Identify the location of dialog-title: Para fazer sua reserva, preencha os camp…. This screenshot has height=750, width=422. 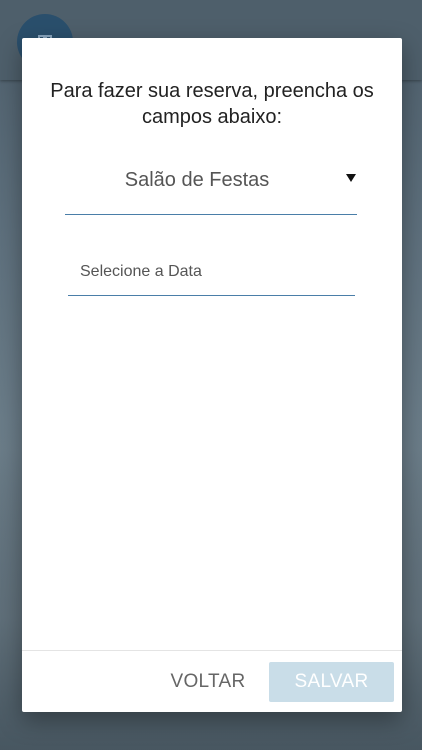
(212, 104).